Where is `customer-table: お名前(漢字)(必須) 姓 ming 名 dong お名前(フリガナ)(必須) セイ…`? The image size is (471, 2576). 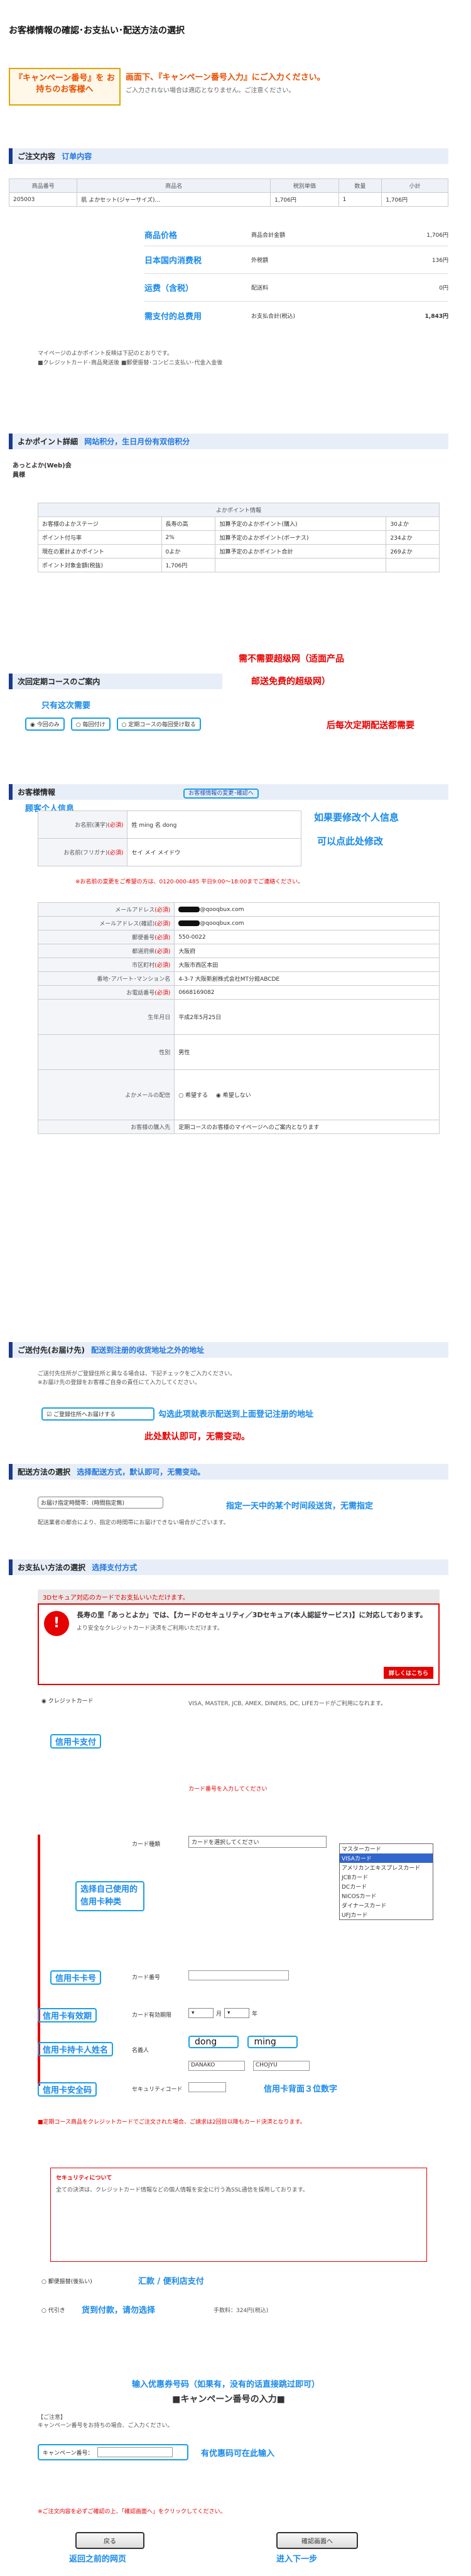
customer-table: お名前(漢字)(必須) 姓 ming 名 dong お名前(フリガナ)(必須) セイ… is located at coordinates (169, 838).